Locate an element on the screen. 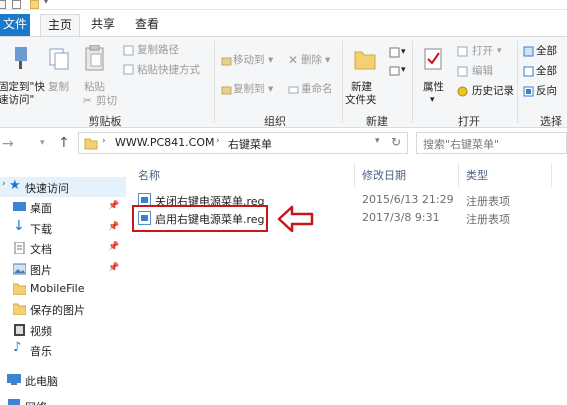  sidebar-item-this-pc: 此电脑 is located at coordinates (63, 380).